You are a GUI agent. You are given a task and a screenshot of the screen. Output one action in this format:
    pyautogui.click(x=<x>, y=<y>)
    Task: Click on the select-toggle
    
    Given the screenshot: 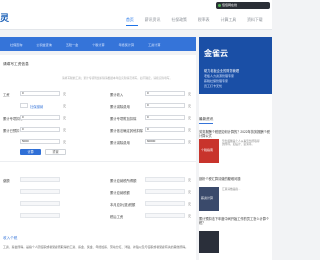 What is the action you would take?
    pyautogui.click(x=24, y=105)
    